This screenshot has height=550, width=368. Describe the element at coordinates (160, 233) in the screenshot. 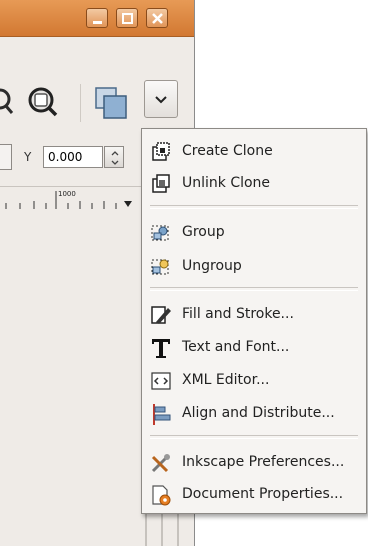

I see `group-icon` at that location.